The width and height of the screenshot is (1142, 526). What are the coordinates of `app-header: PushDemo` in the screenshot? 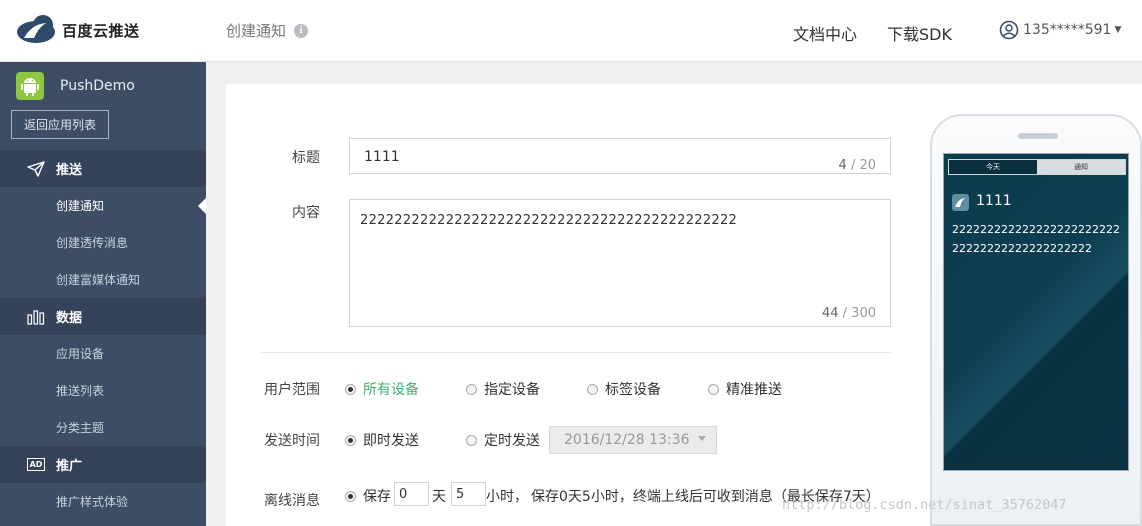 It's located at (75, 86).